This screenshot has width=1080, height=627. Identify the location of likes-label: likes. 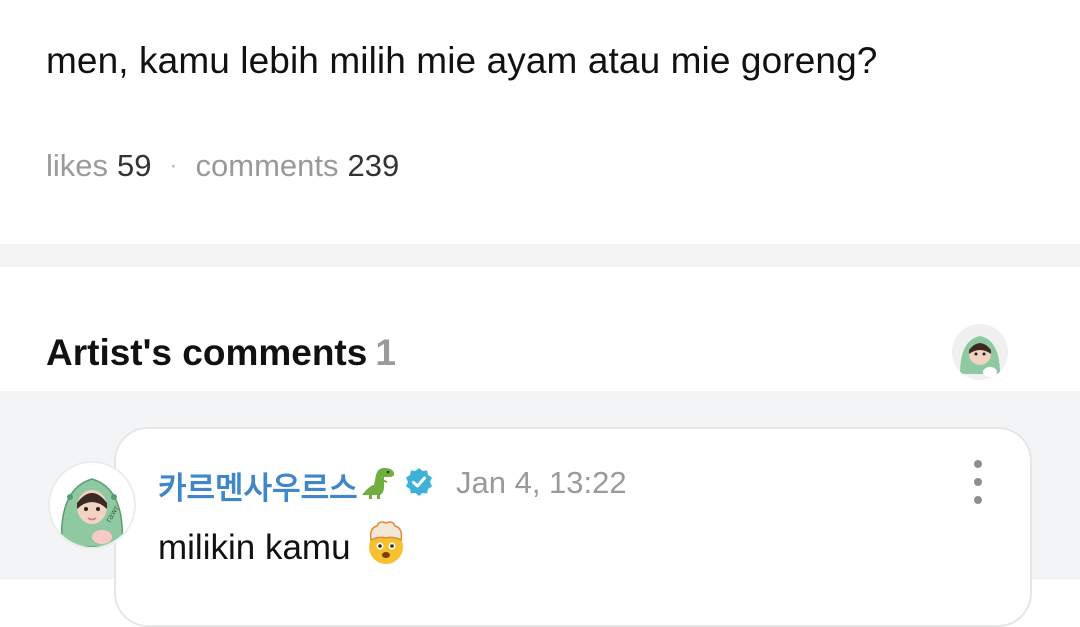
(77, 165).